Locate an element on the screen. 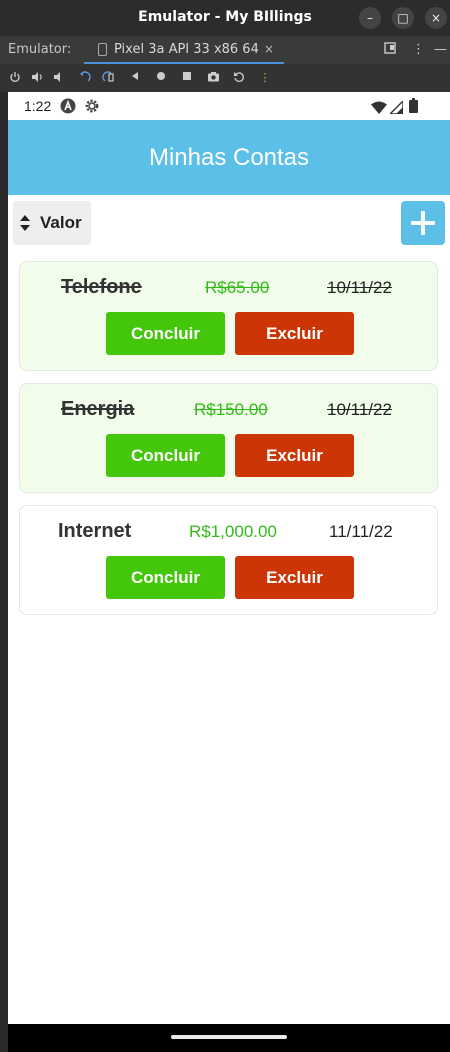 The image size is (450, 1052). window-title: Emulator - My BIllings is located at coordinates (225, 17).